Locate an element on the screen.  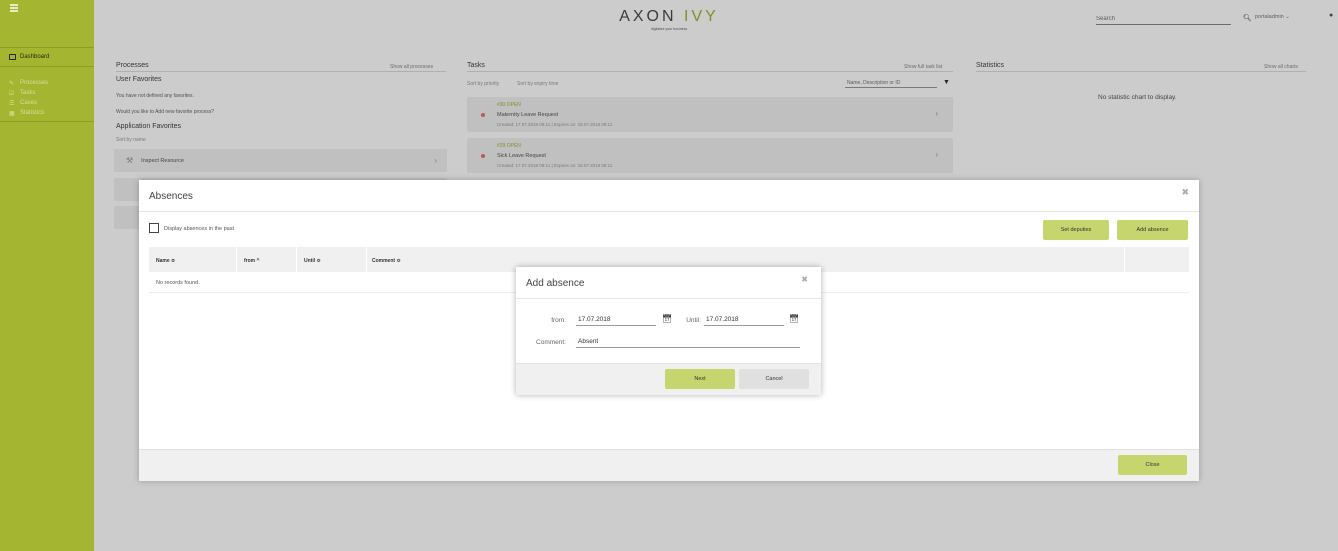
dialog-footer: Next Cancel is located at coordinates (668, 379).